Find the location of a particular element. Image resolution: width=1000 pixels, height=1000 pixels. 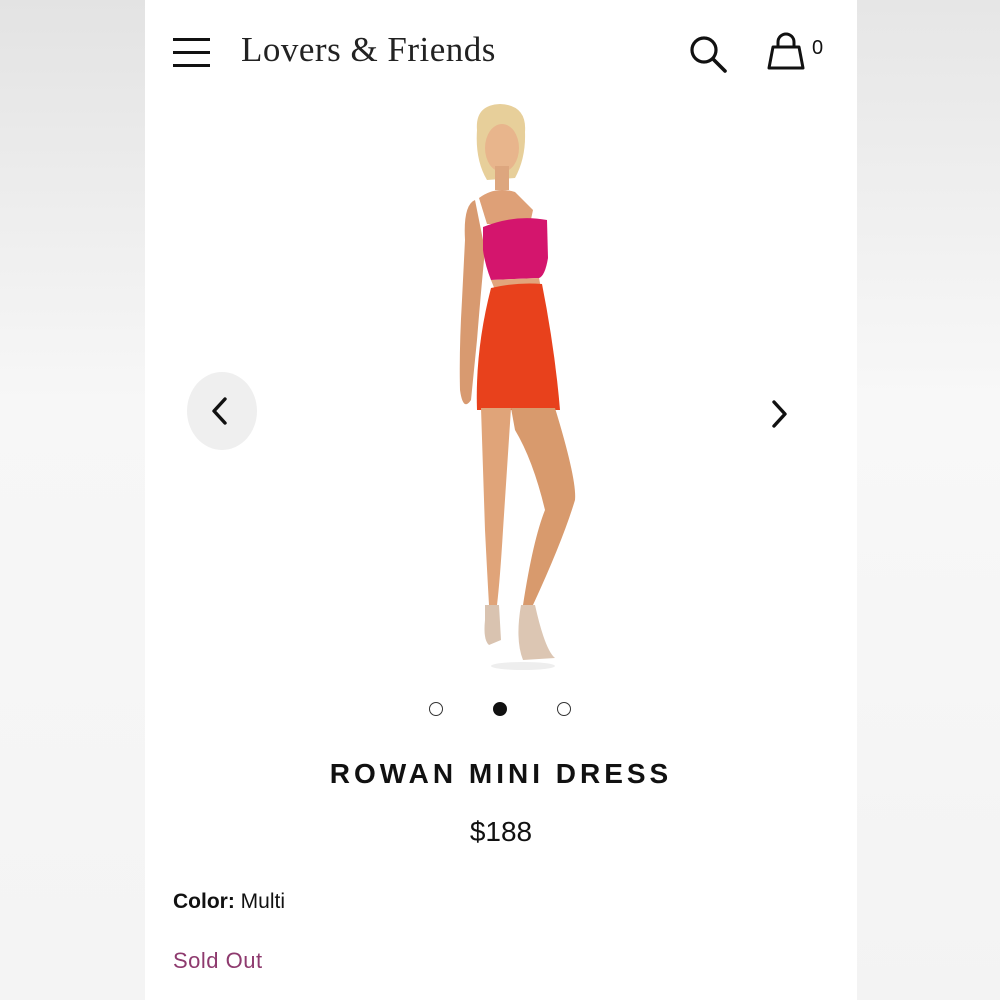

color-info: Color: Multi is located at coordinates (229, 902).